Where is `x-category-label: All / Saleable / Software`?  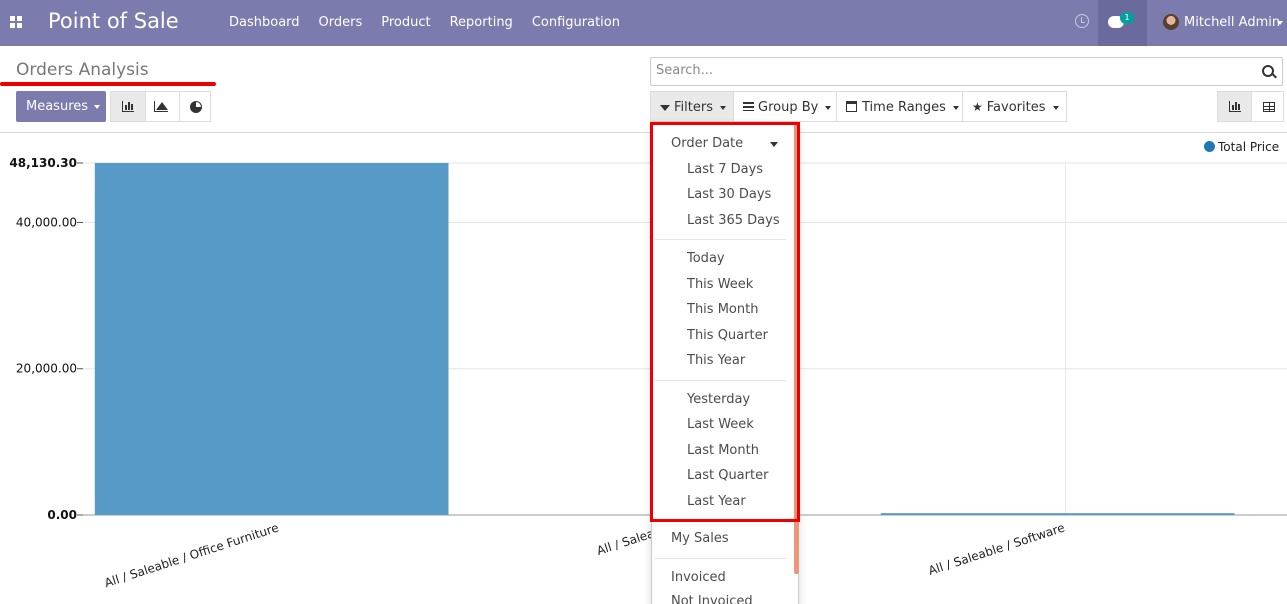
x-category-label: All / Saleable / Software is located at coordinates (997, 549).